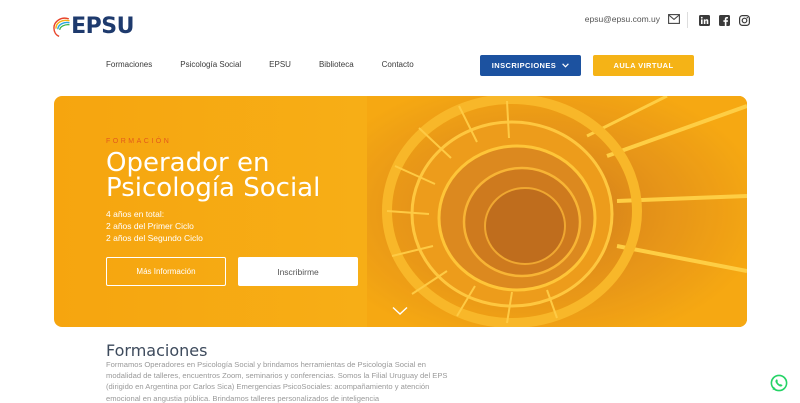  I want to click on scroll-down-icon, so click(400, 311).